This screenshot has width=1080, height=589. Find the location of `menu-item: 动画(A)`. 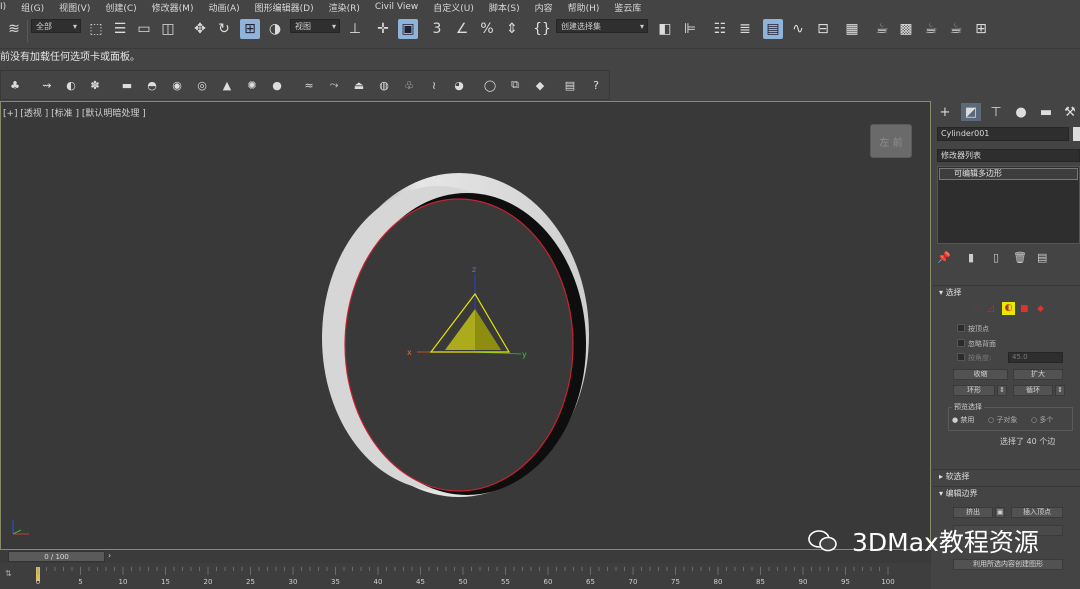

menu-item: 动画(A) is located at coordinates (223, 7).